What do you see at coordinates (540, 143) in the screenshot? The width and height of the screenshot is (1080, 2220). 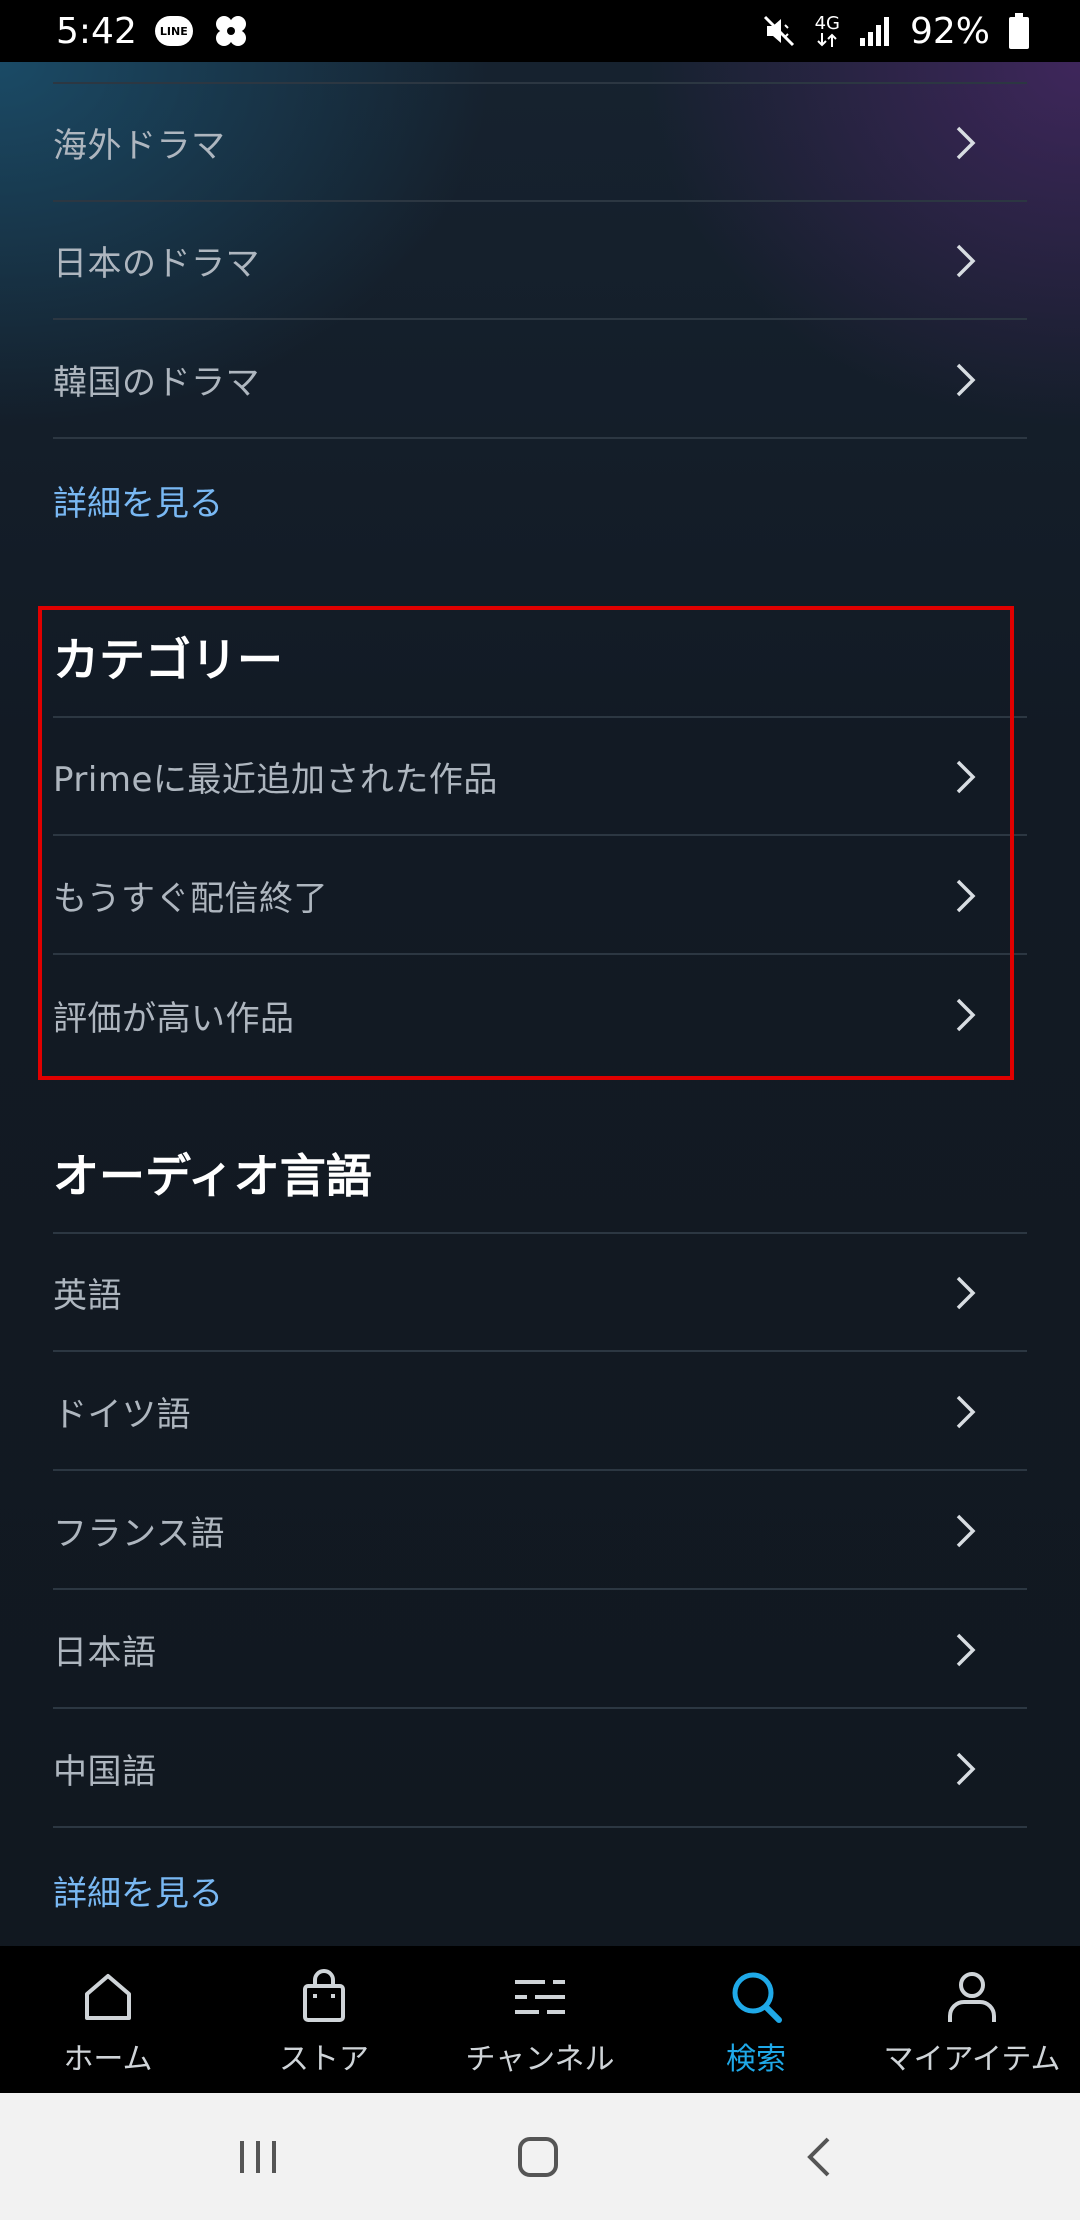 I see `genre-row-overseas-drama: 海外ドラマ` at bounding box center [540, 143].